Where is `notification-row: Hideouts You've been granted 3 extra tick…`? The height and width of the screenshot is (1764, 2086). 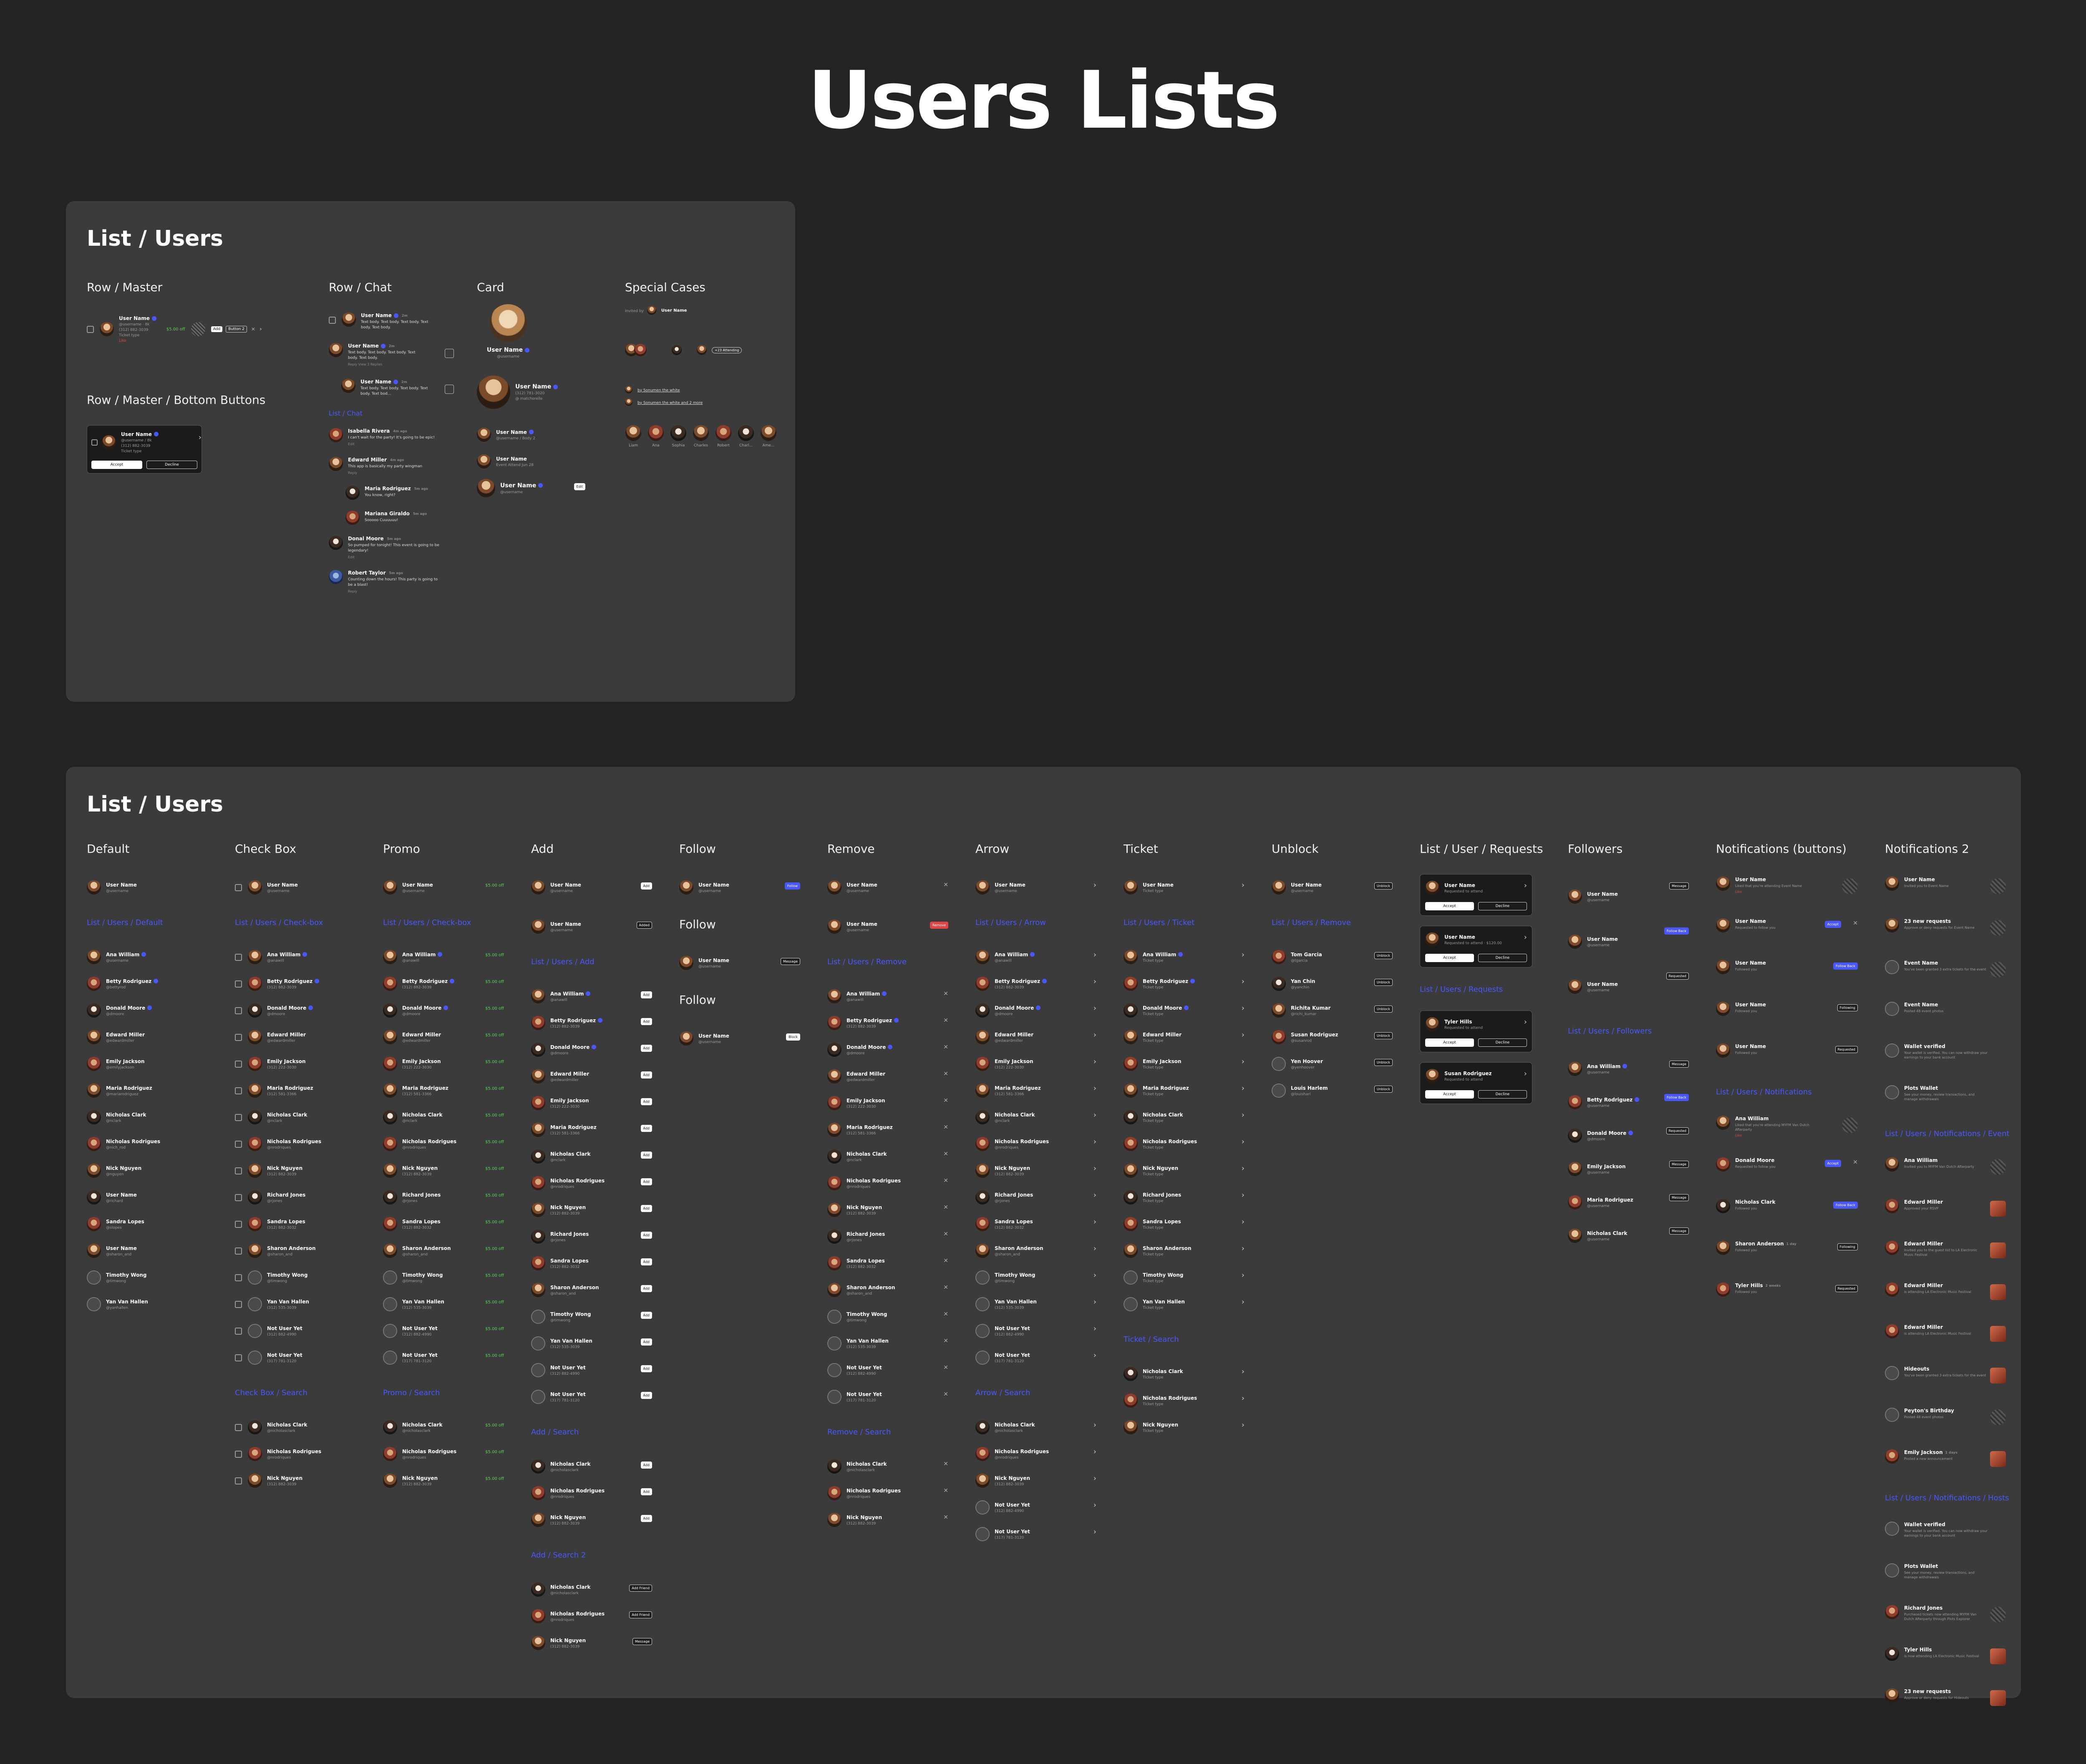 notification-row: Hideouts You've been granted 3 extra tick… is located at coordinates (1946, 1378).